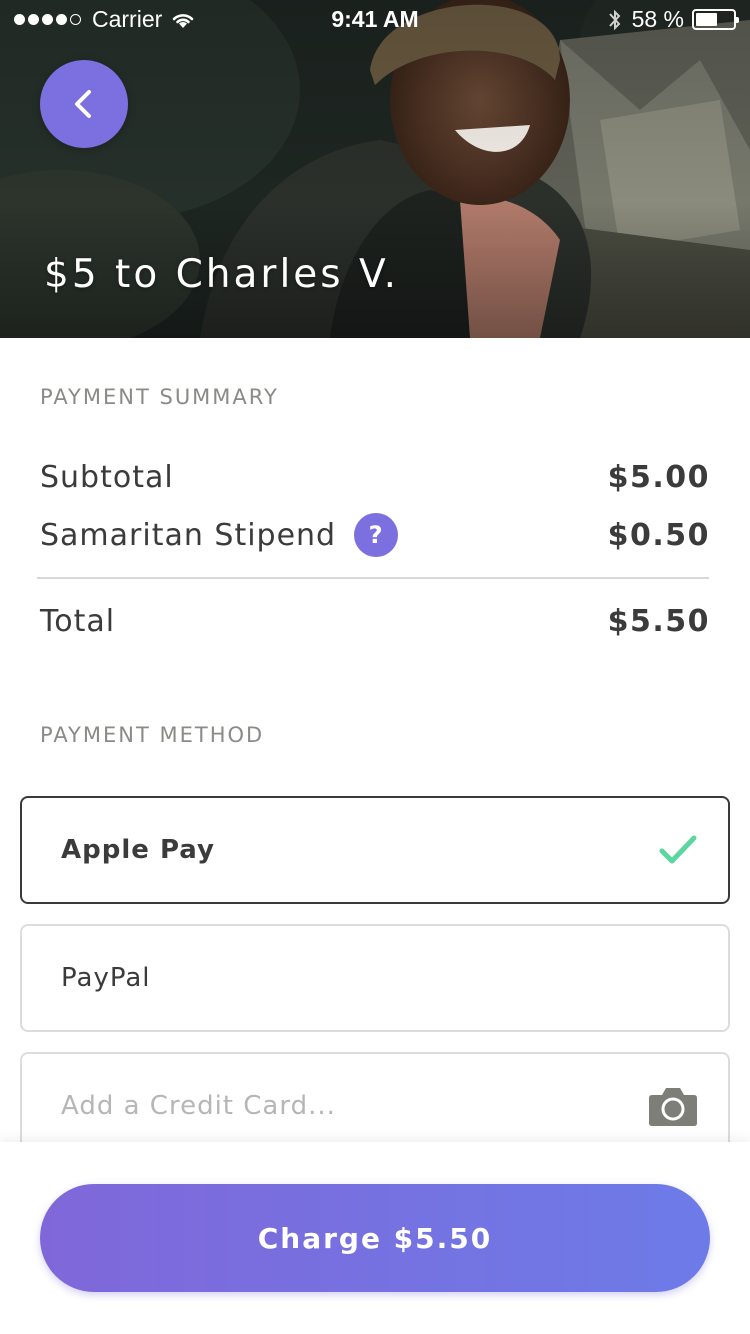 Image resolution: width=750 pixels, height=1334 pixels. I want to click on status-bar: Carrier 9:41 AM 58 %, so click(375, 20).